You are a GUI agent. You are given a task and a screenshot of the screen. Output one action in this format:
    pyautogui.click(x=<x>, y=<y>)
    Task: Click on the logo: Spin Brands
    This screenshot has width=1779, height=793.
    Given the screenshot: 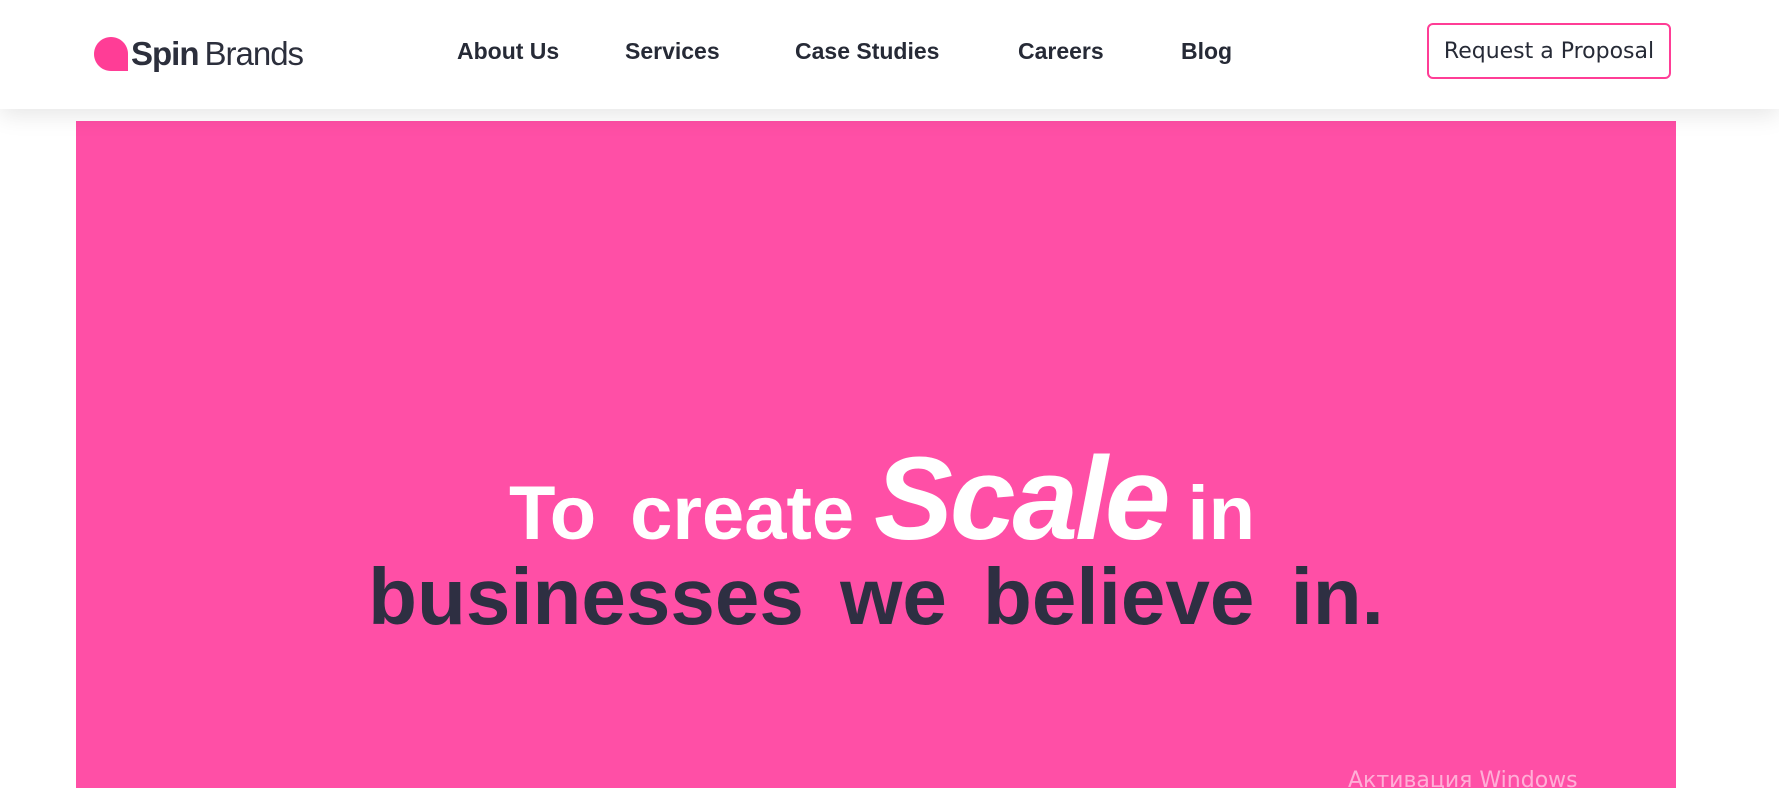 What is the action you would take?
    pyautogui.click(x=199, y=54)
    